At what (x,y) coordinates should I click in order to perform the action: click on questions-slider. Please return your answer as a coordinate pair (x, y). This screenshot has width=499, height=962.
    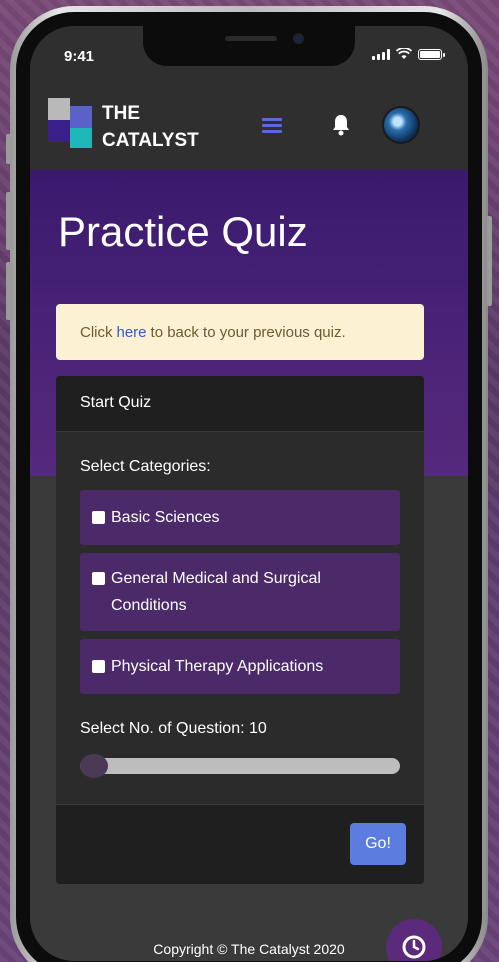
    Looking at the image, I should click on (240, 766).